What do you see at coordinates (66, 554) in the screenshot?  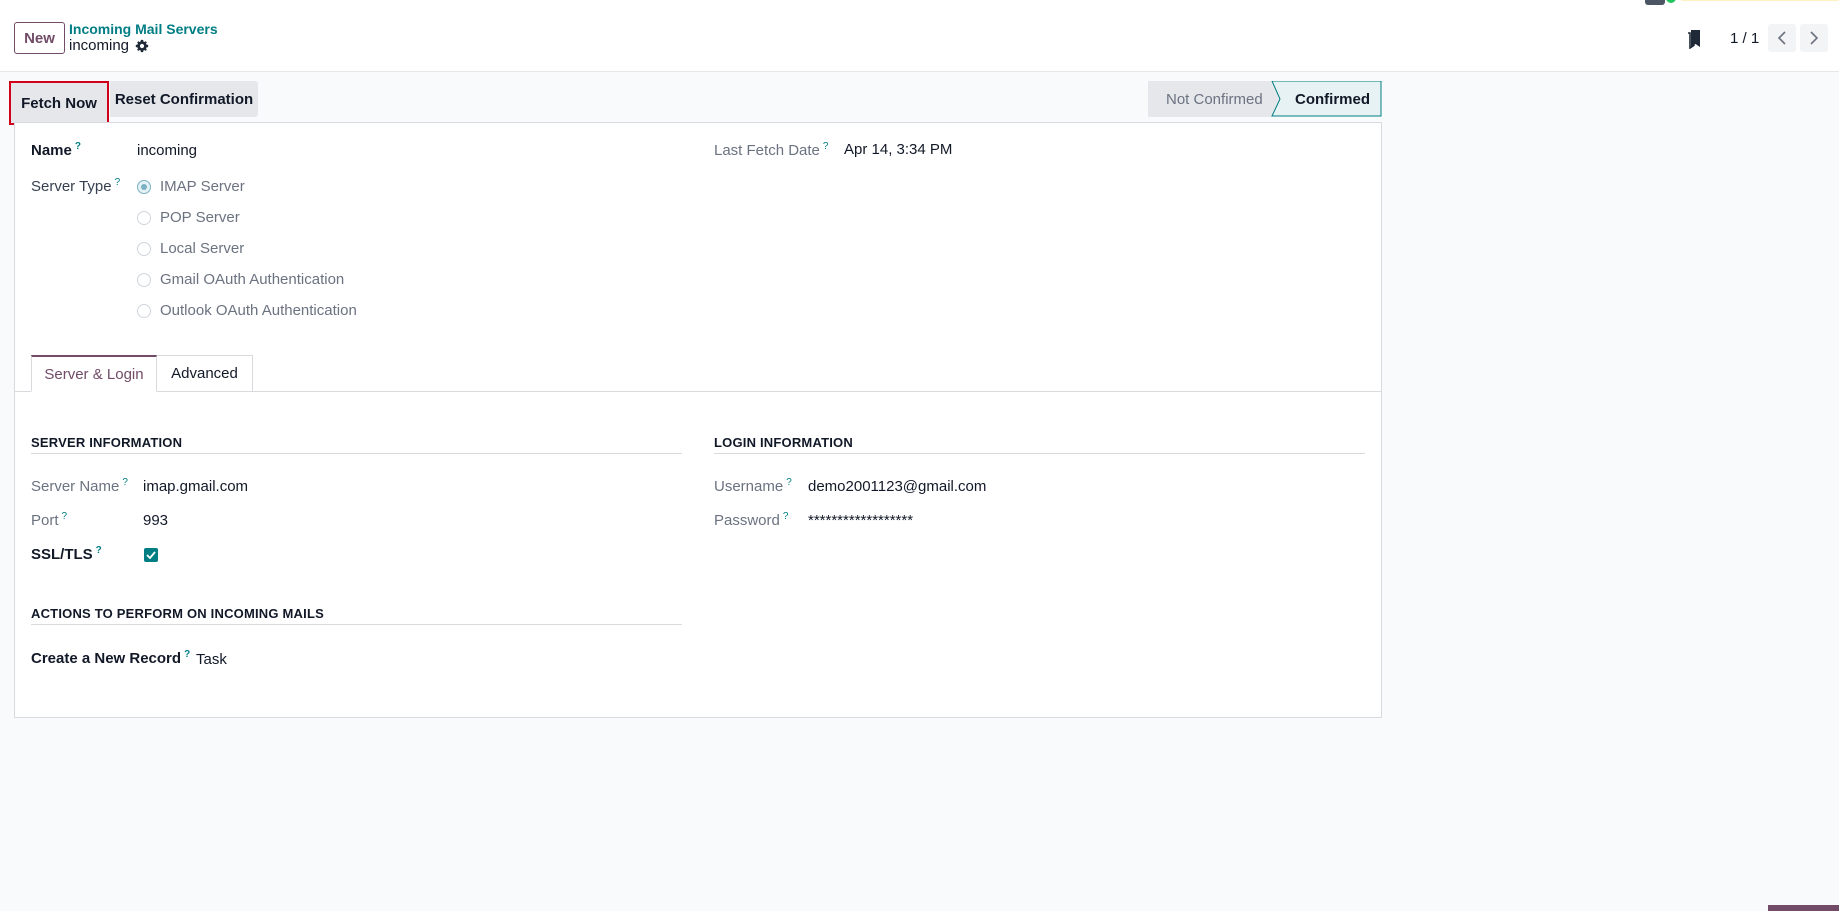 I see `ssl-tls-label: SSL/TLS?` at bounding box center [66, 554].